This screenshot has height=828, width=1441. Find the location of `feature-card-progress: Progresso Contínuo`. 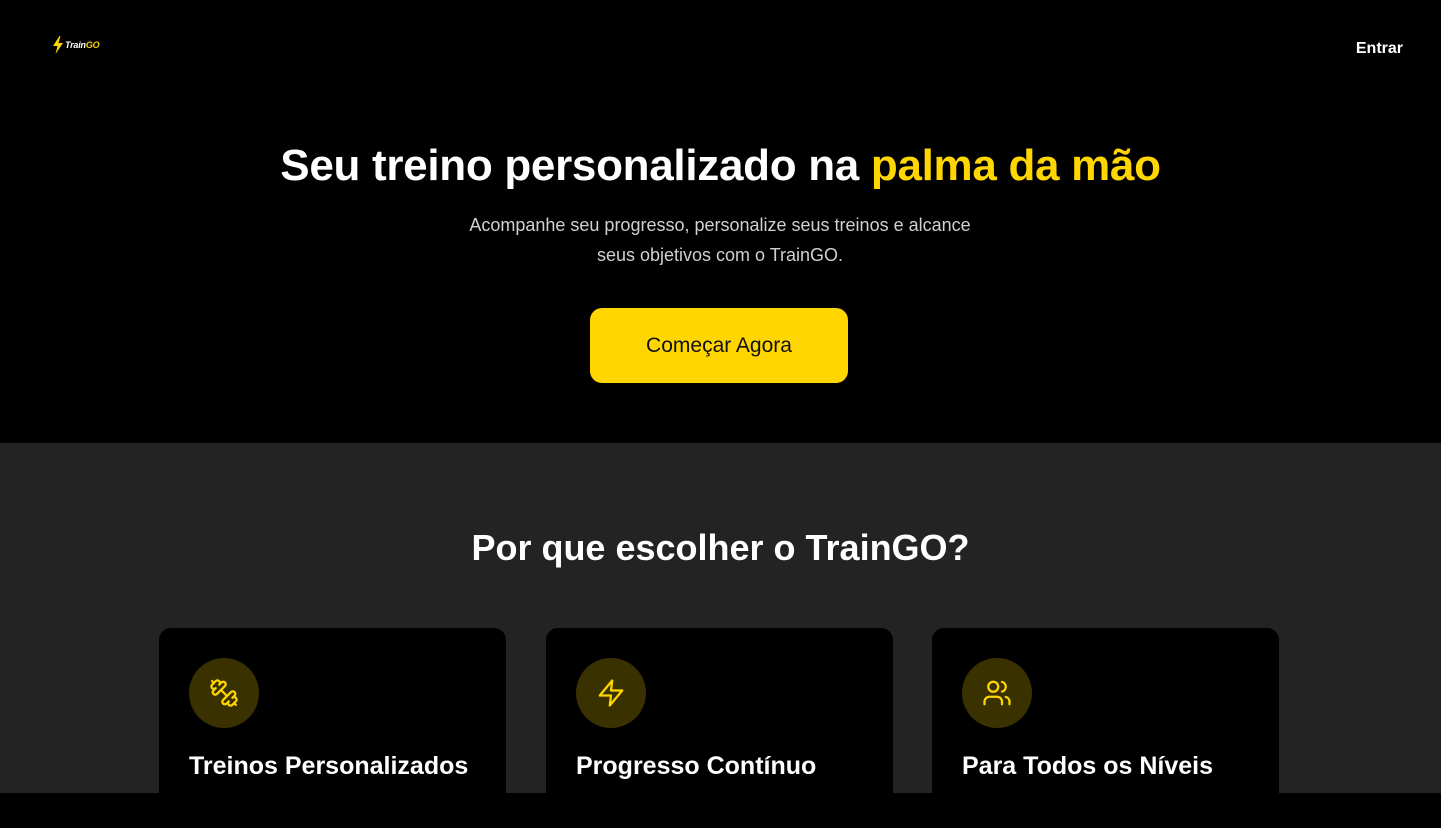

feature-card-progress: Progresso Contínuo is located at coordinates (719, 728).